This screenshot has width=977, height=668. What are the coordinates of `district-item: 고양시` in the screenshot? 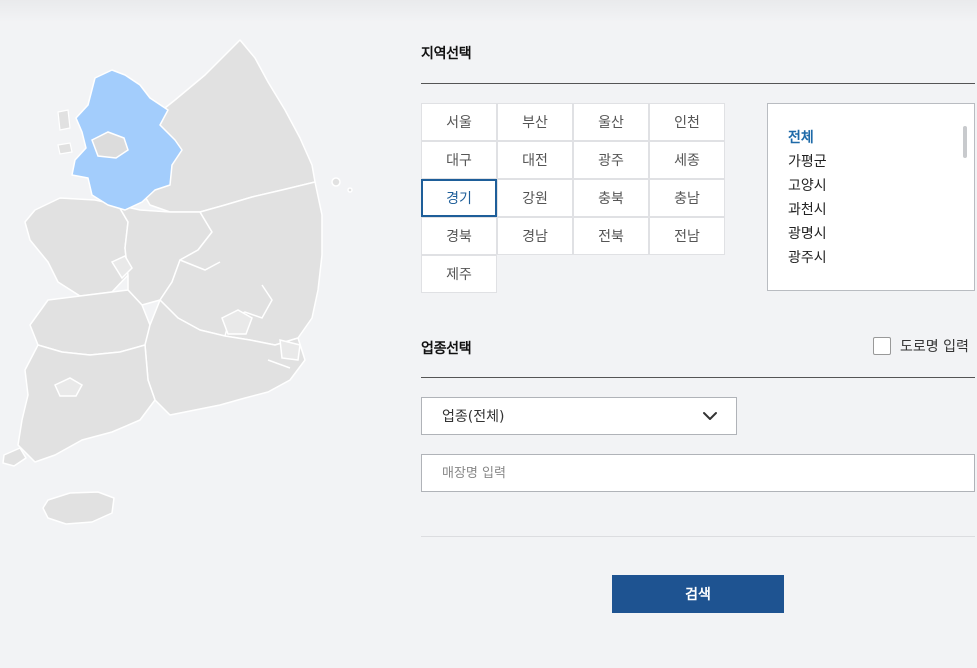 It's located at (807, 186).